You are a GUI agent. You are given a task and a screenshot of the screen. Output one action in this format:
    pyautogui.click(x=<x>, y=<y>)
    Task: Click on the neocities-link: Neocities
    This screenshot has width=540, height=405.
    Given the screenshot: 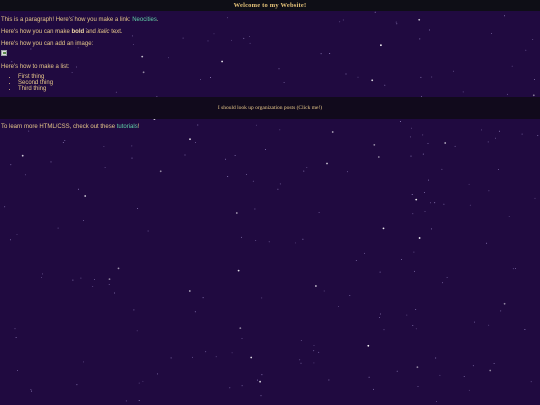 What is the action you would take?
    pyautogui.click(x=144, y=20)
    